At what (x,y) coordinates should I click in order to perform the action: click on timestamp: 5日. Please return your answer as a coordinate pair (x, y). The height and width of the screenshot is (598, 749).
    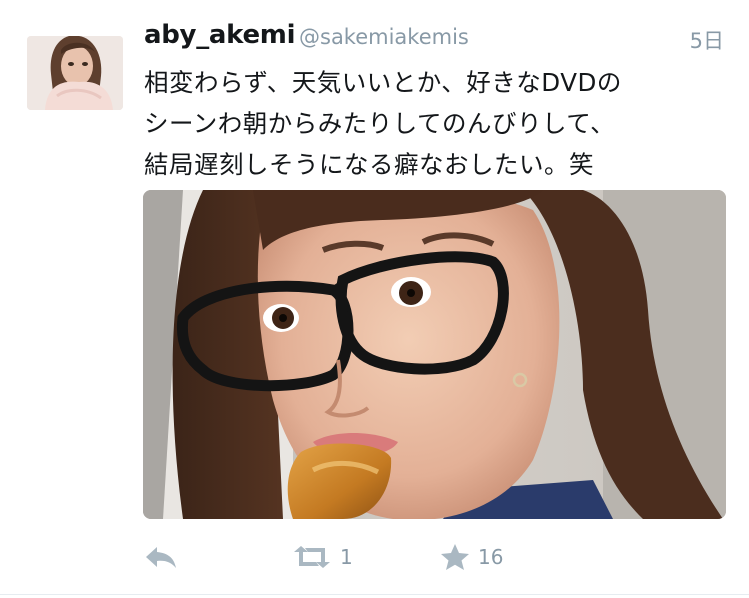
    Looking at the image, I should click on (707, 40).